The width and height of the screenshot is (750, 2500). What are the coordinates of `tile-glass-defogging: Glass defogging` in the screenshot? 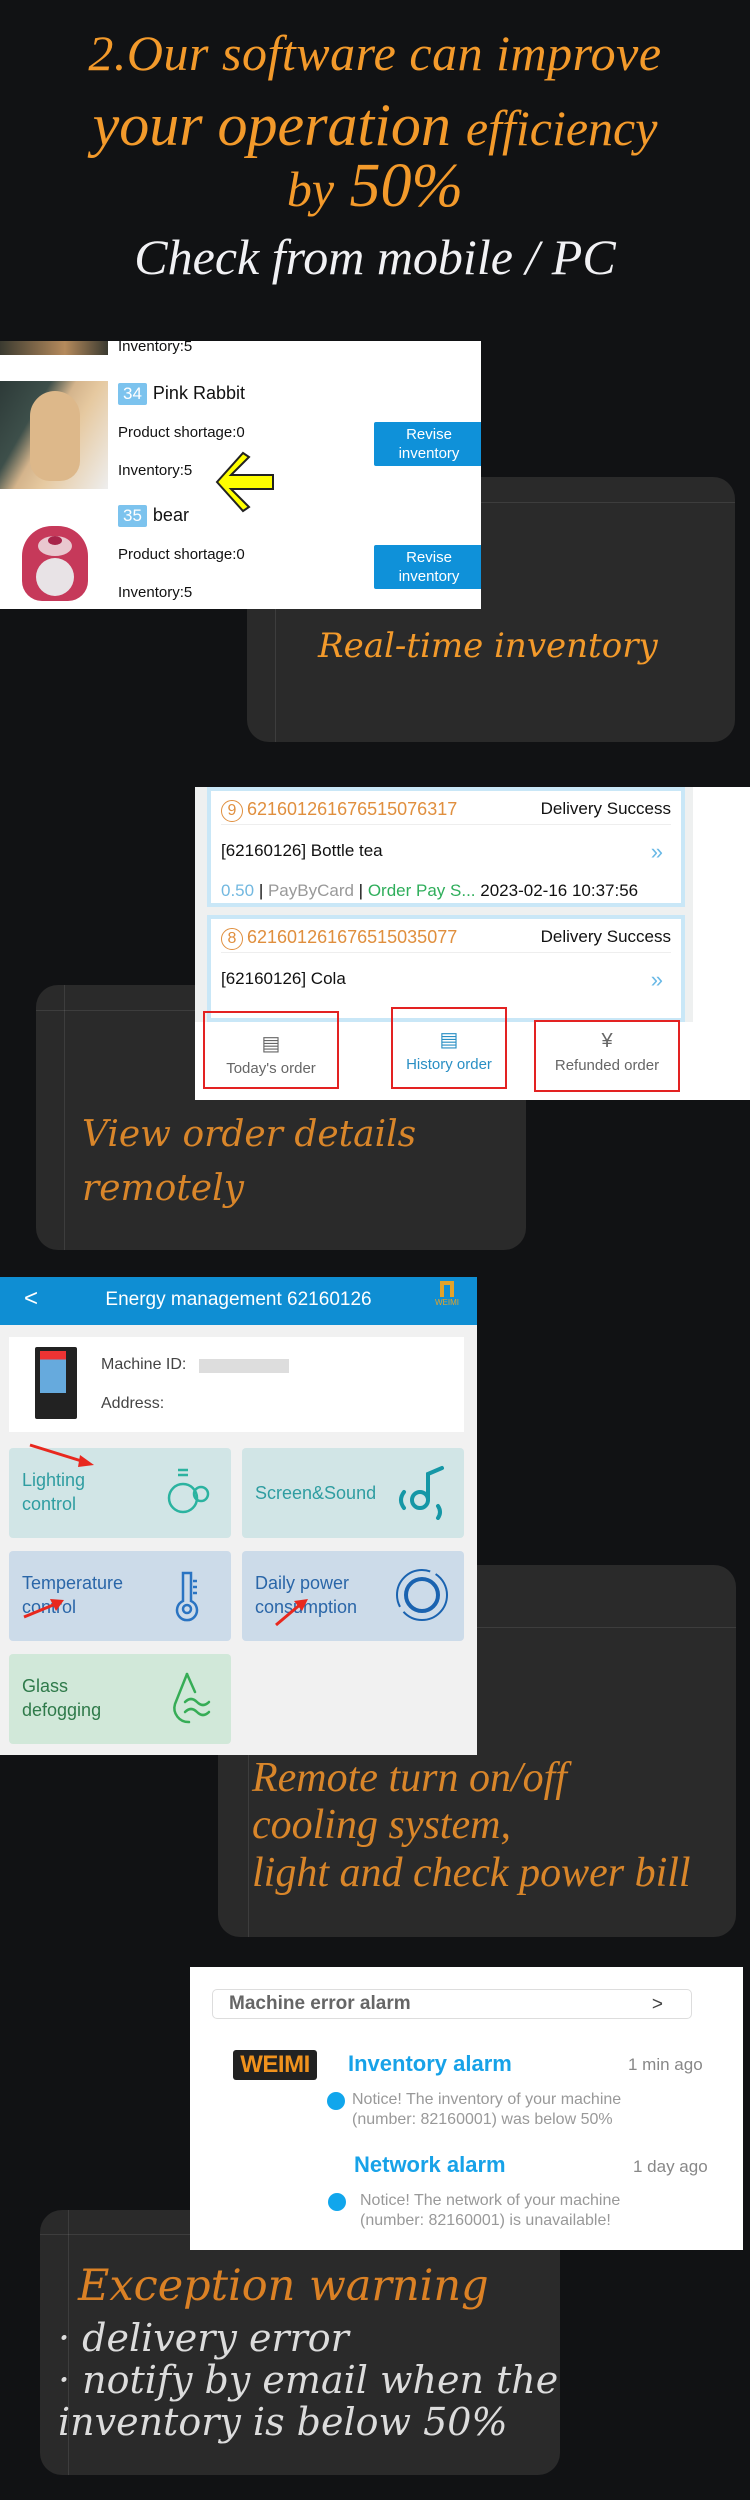 It's located at (120, 1699).